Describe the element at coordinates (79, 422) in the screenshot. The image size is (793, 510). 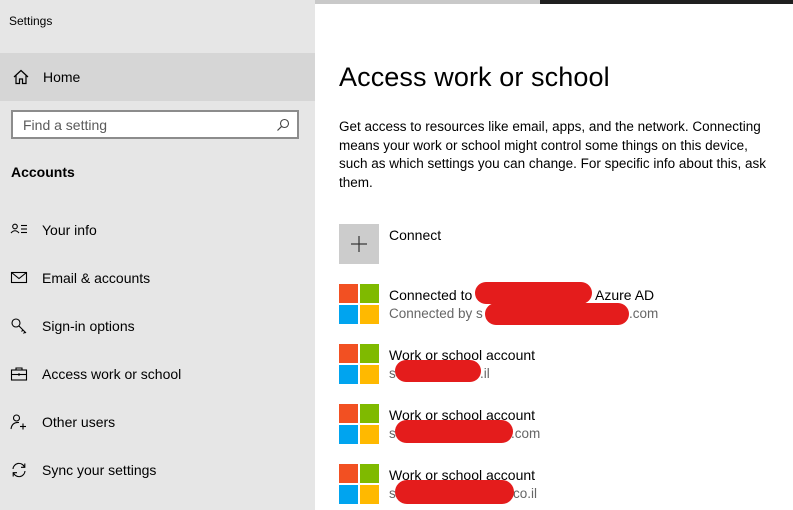
I see `sidebar-item-label: Other users` at that location.